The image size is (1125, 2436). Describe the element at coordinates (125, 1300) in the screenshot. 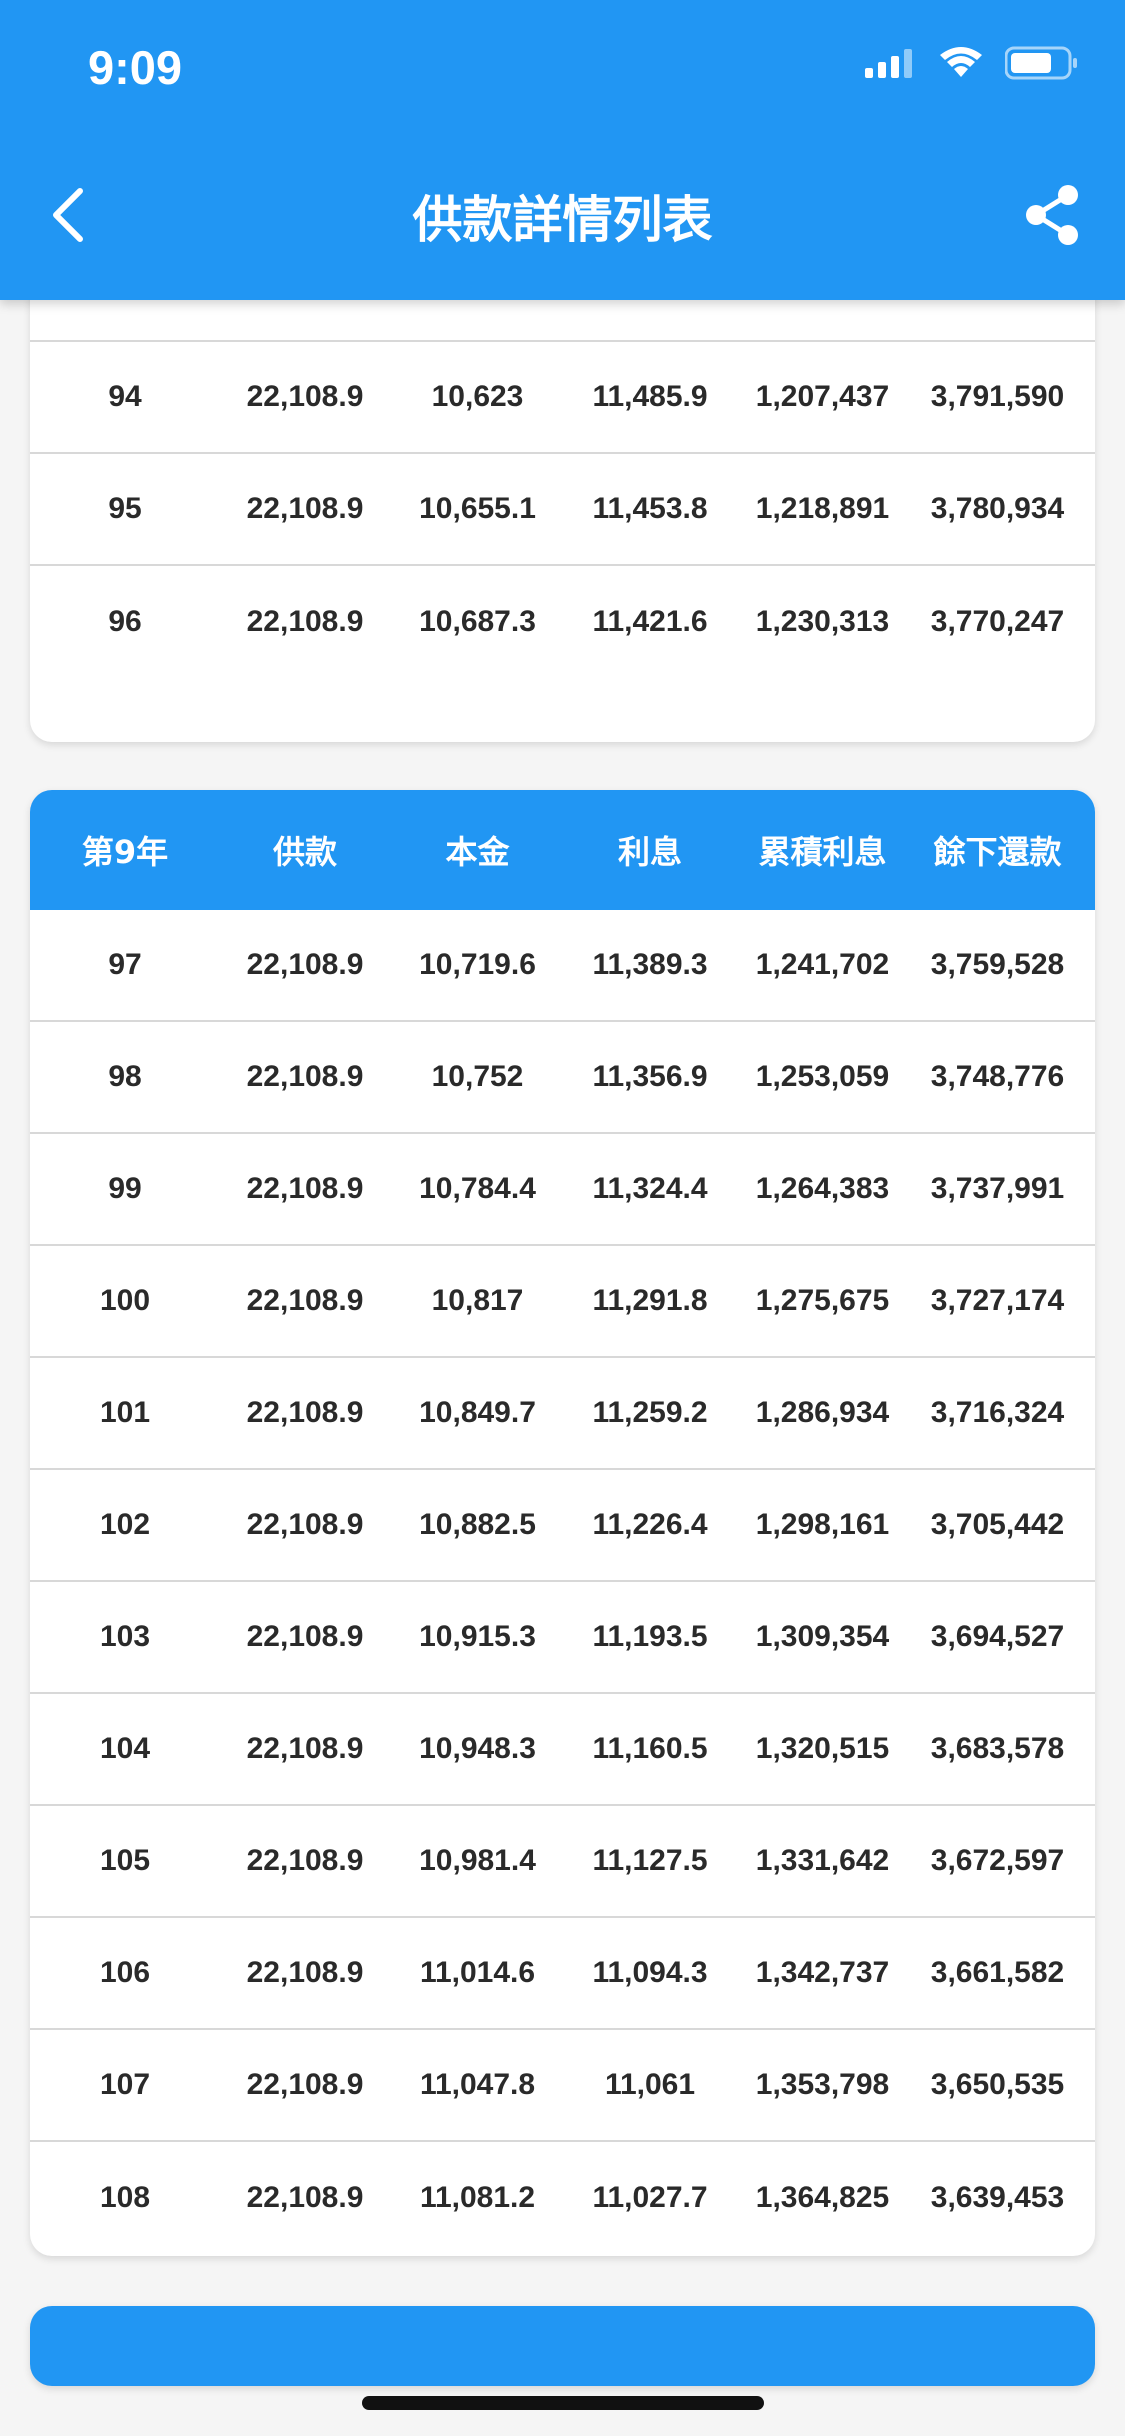

I see `cell-period: 100` at that location.